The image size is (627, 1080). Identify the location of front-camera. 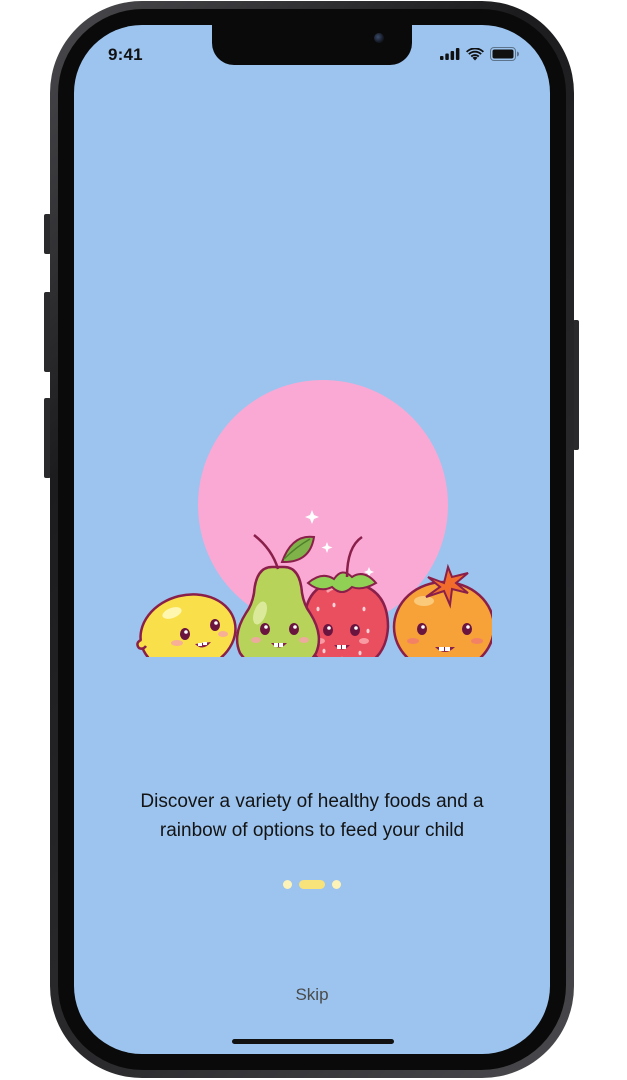
(379, 38).